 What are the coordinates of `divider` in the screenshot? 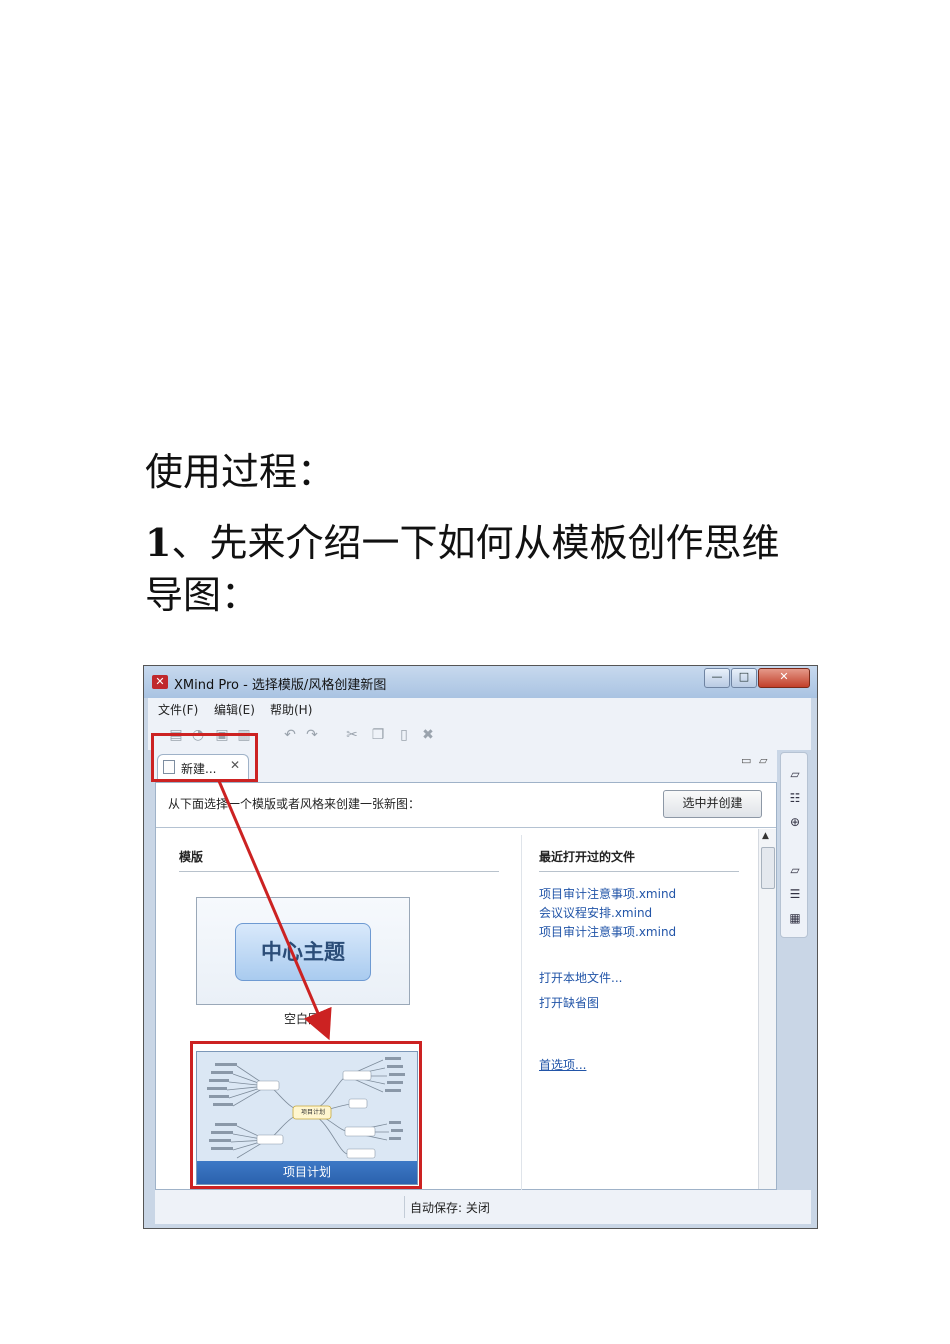 It's located at (466, 827).